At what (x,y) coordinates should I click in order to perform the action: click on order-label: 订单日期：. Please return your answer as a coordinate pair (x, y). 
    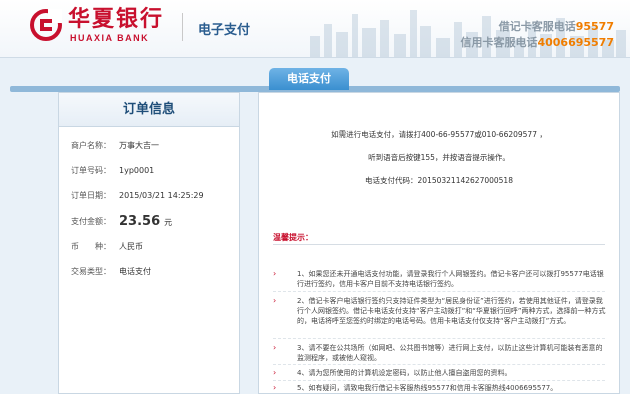
    Looking at the image, I should click on (91, 195).